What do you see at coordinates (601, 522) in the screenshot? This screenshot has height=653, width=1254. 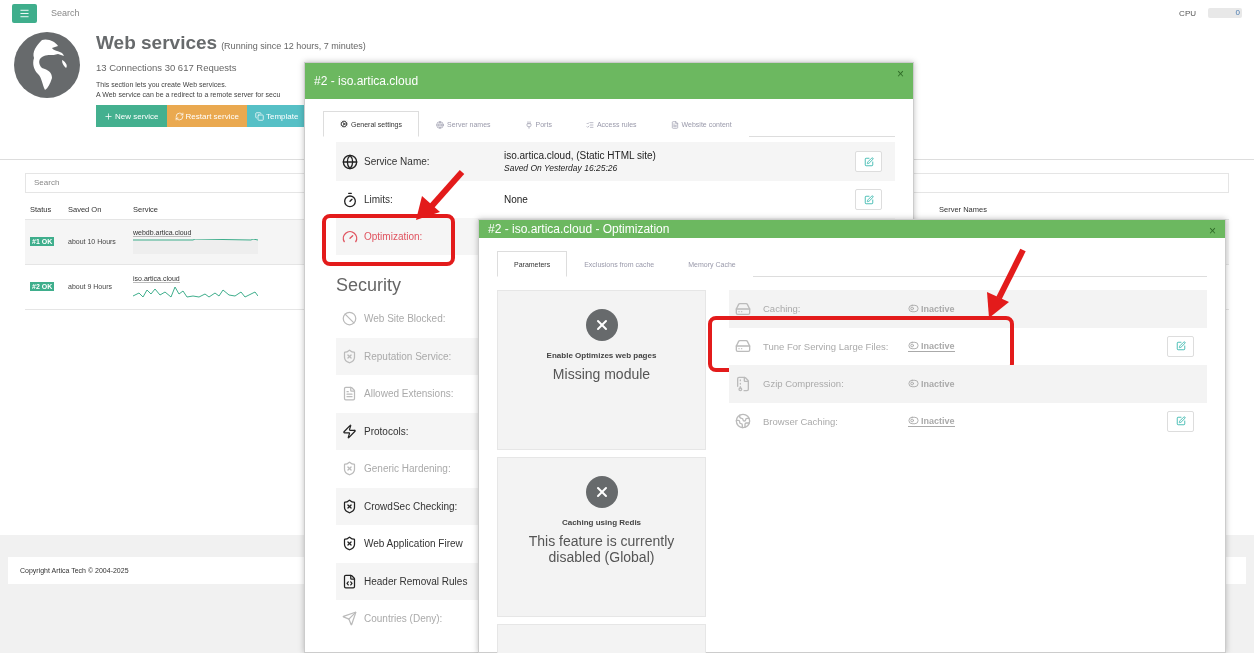 I see `card-caption: Caching using Redis` at bounding box center [601, 522].